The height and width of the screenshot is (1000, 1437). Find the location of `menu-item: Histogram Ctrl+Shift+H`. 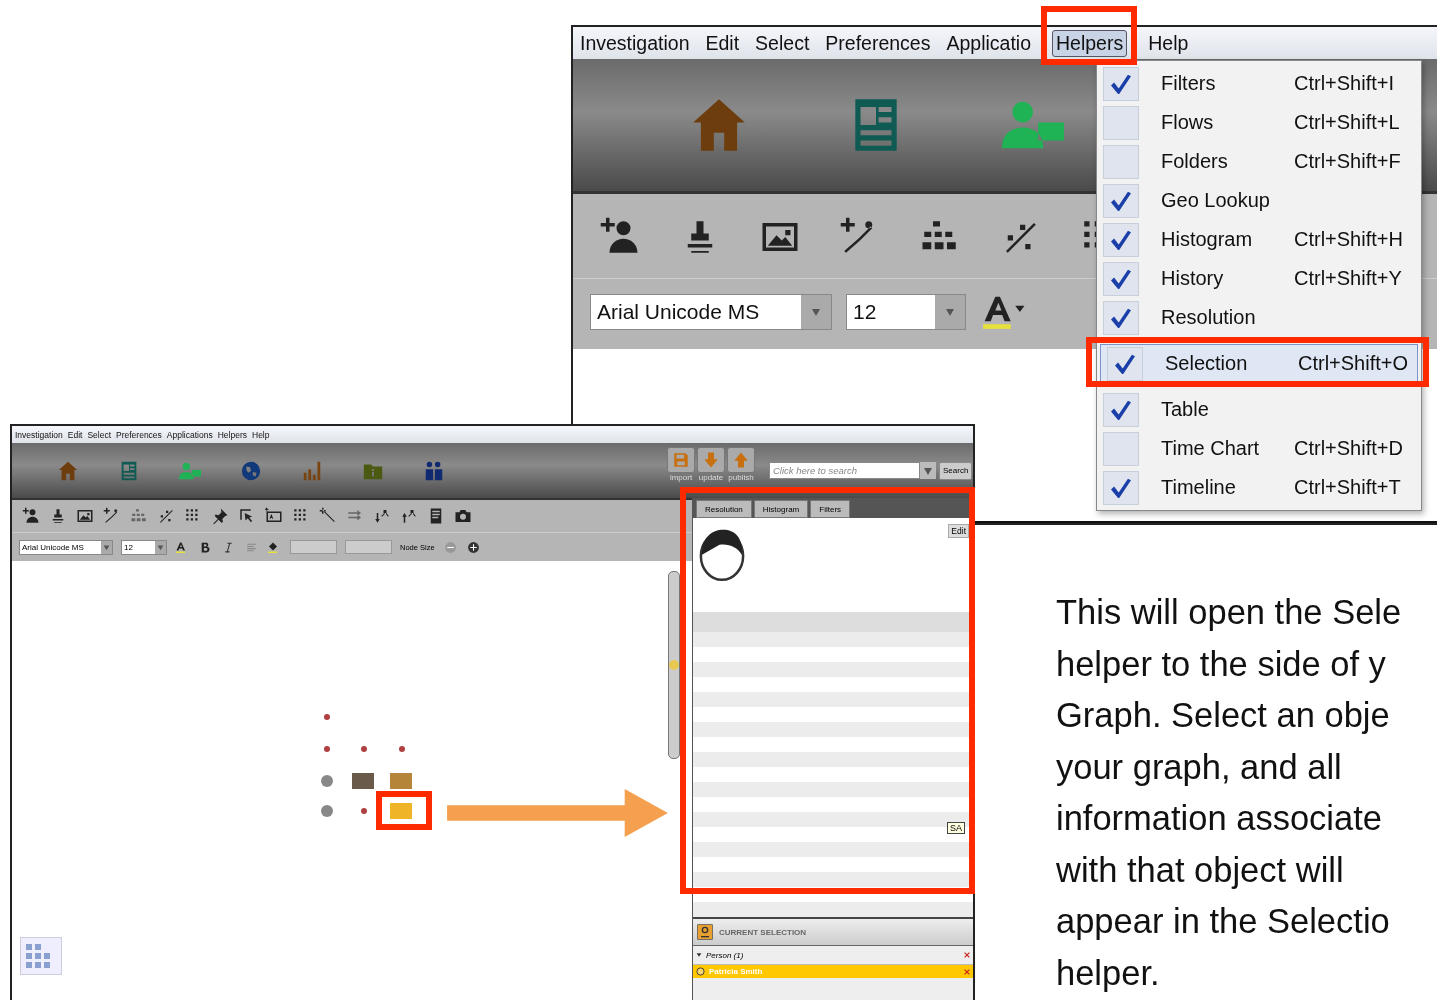

menu-item: Histogram Ctrl+Shift+H is located at coordinates (1259, 239).